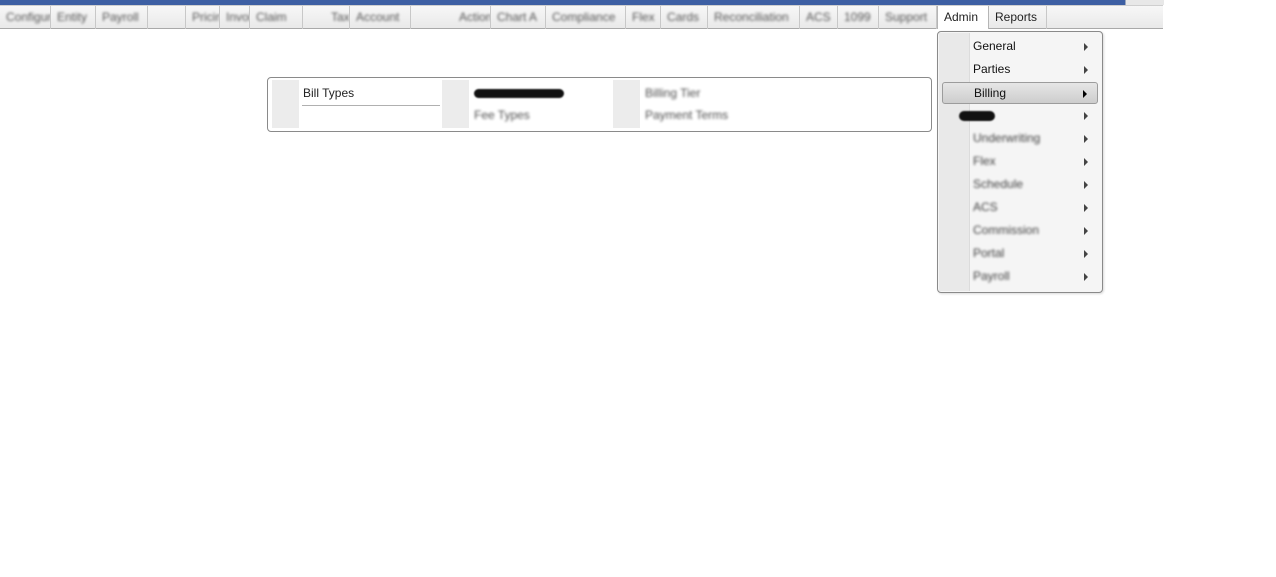 The image size is (1276, 577). What do you see at coordinates (167, 17) in the screenshot?
I see `menu-blank` at bounding box center [167, 17].